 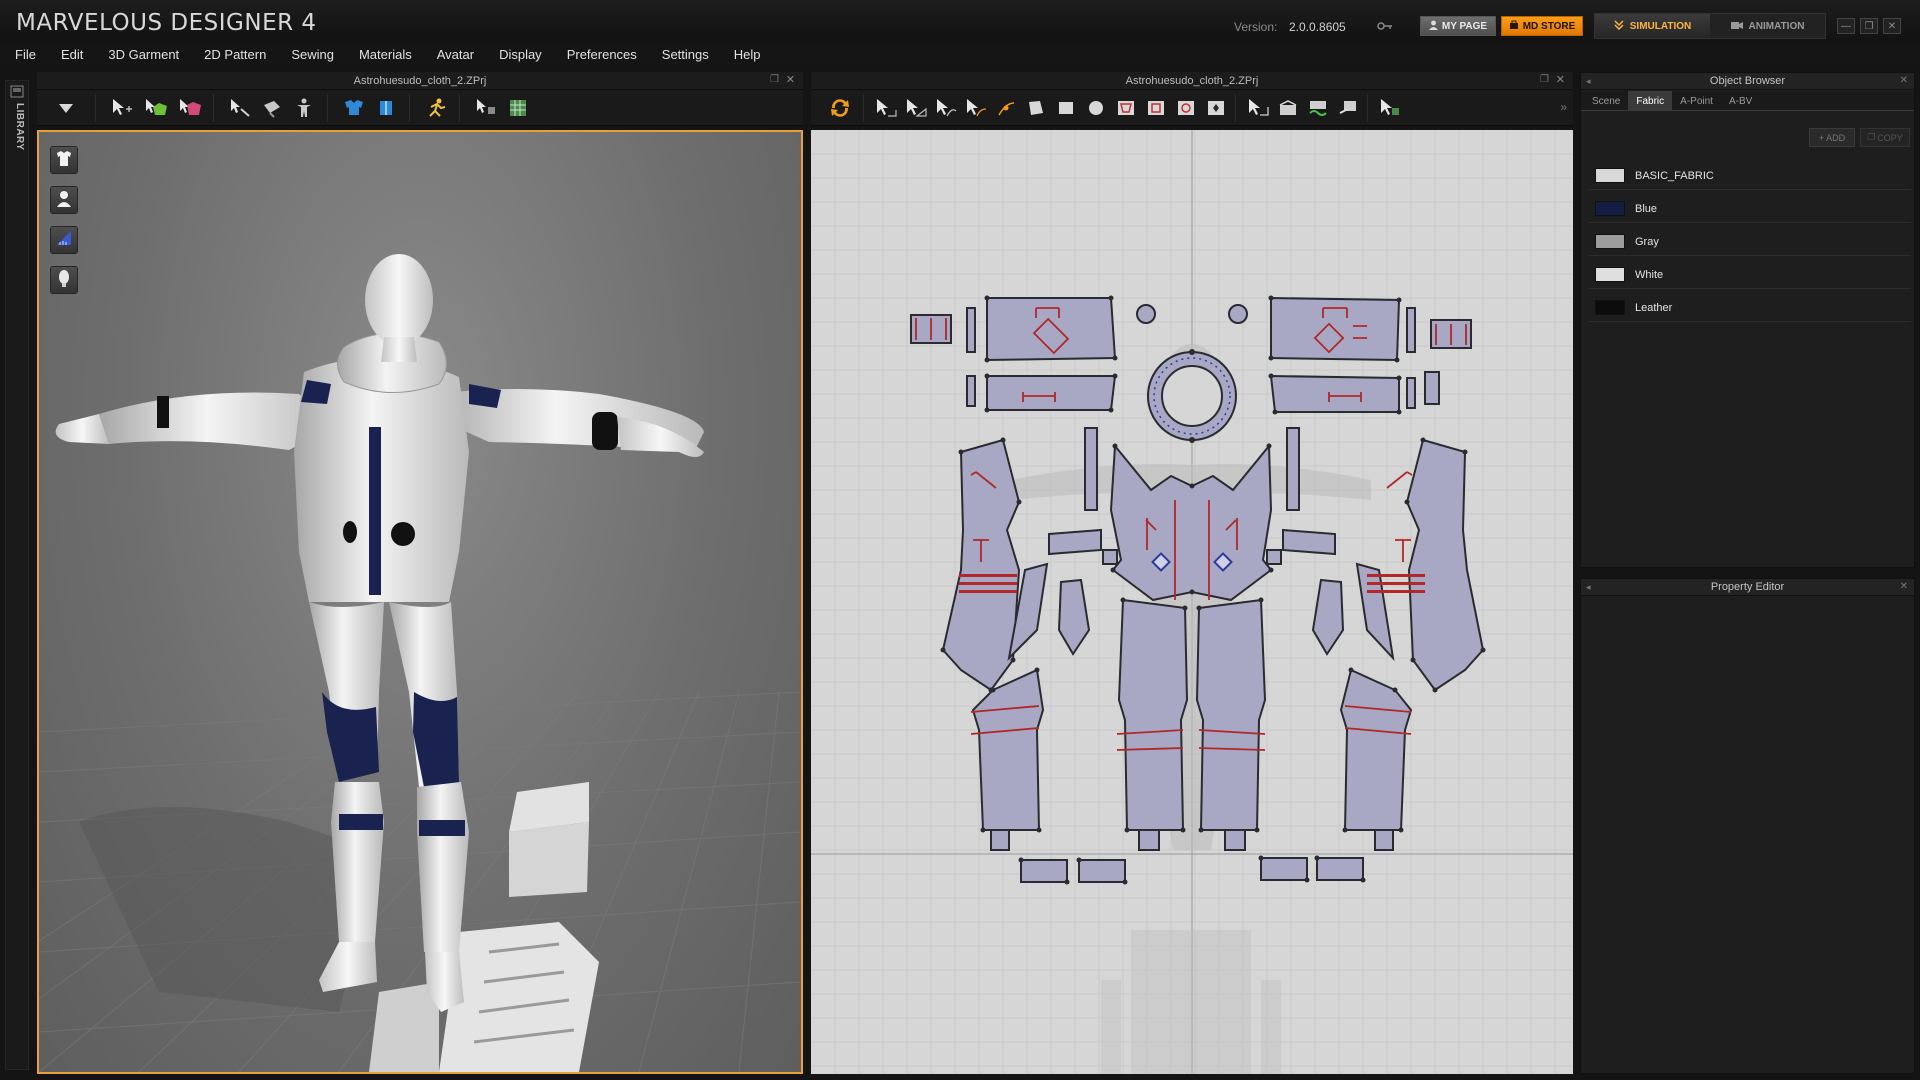 What do you see at coordinates (1890, 137) in the screenshot?
I see `copy-fabric-label: COPY` at bounding box center [1890, 137].